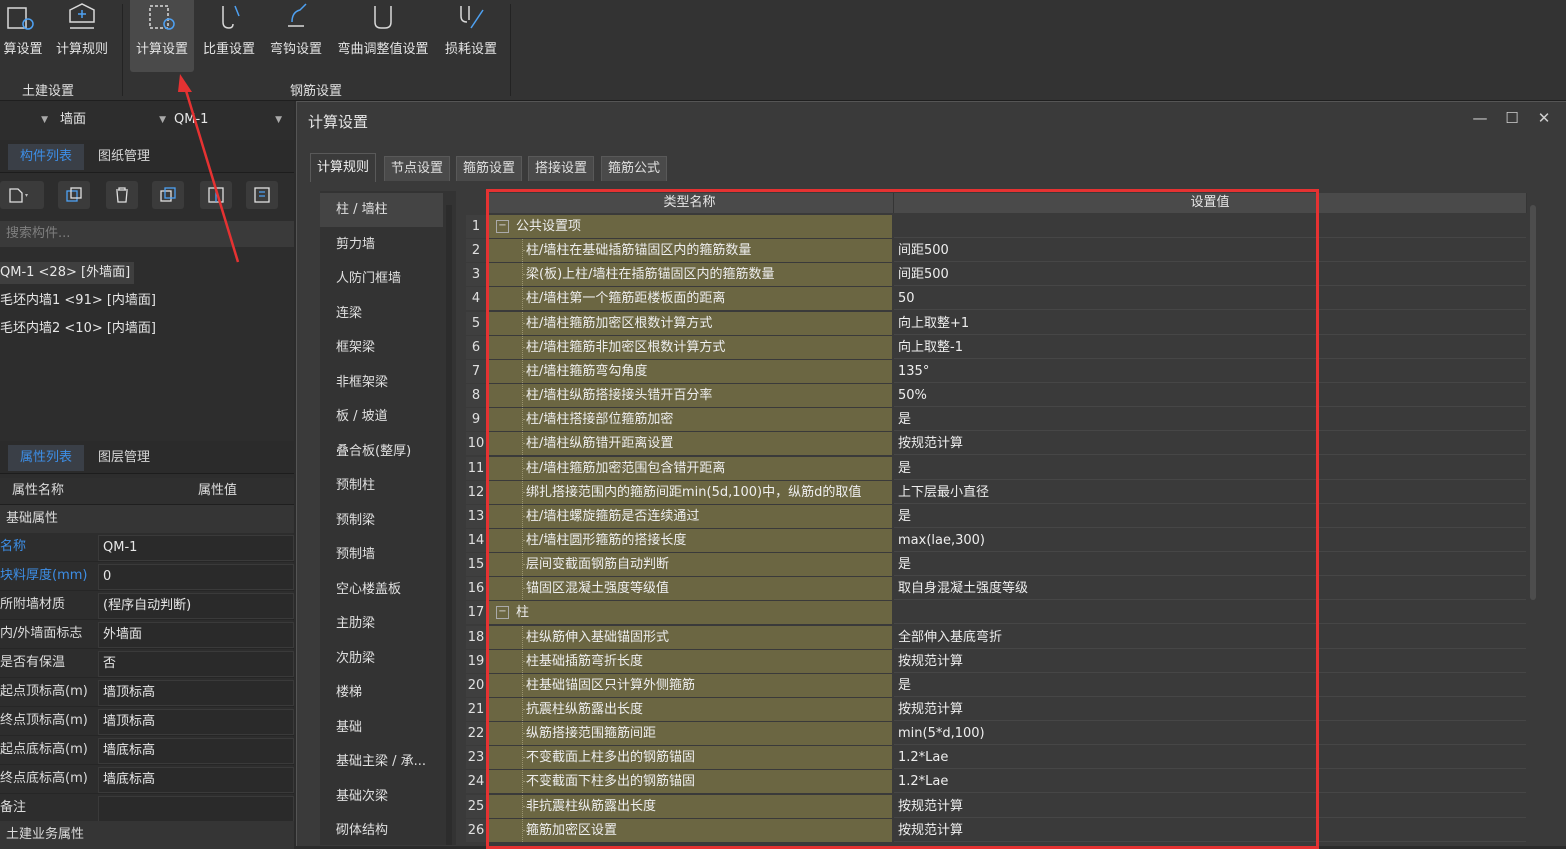 Image resolution: width=1566 pixels, height=849 pixels. Describe the element at coordinates (381, 831) in the screenshot. I see `category-item: 砌体结构` at that location.